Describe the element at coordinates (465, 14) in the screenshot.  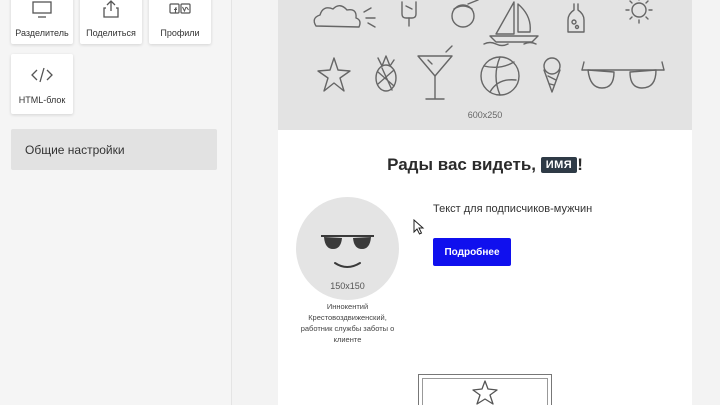
I see `coconut-drink-icon` at that location.